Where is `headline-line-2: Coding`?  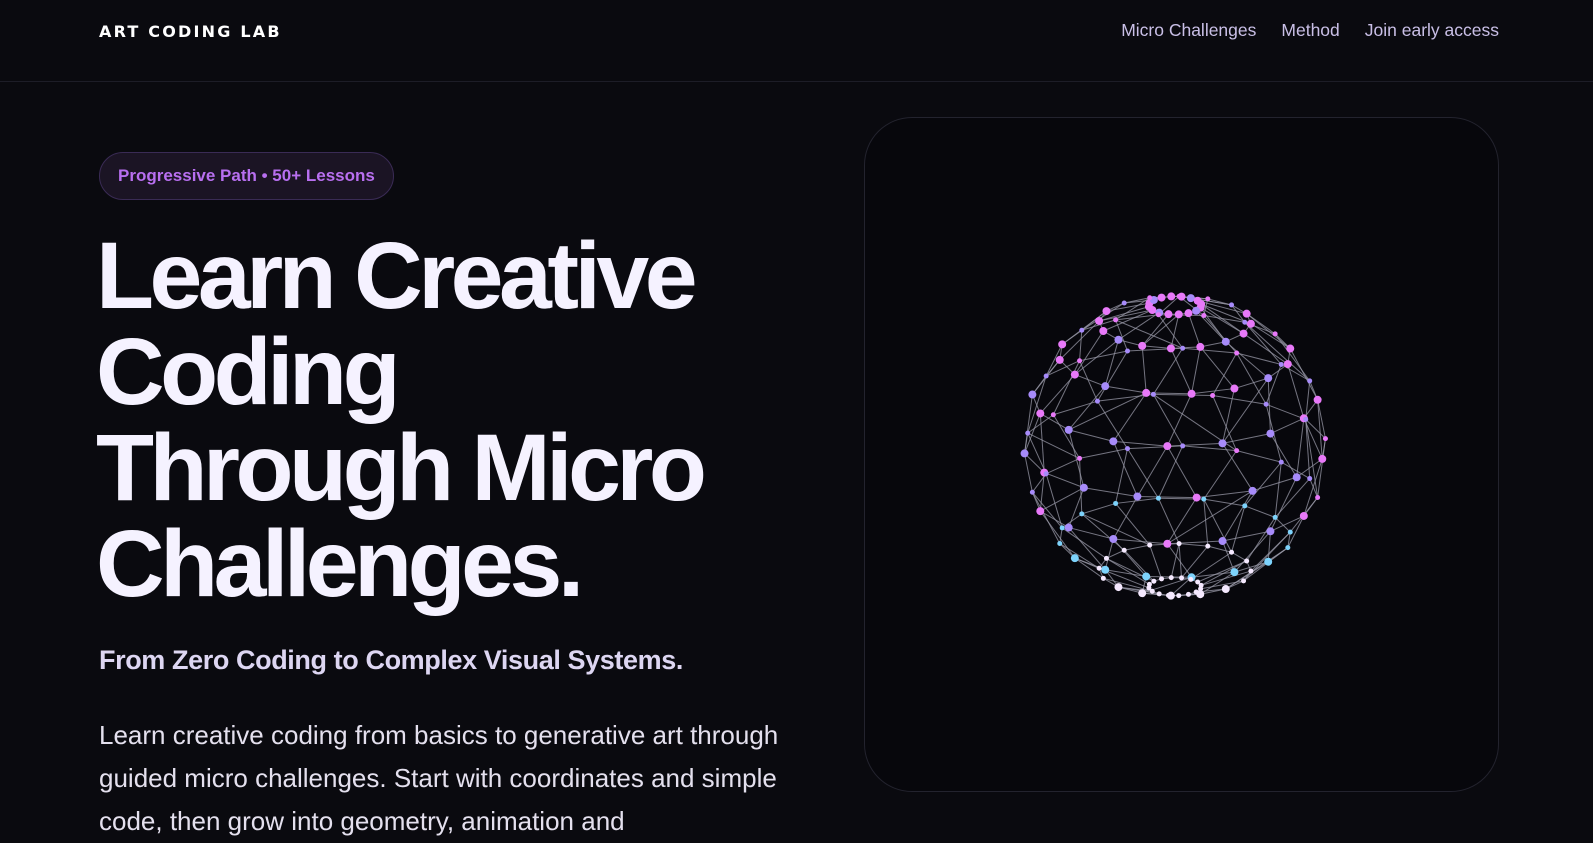
headline-line-2: Coding is located at coordinates (456, 372).